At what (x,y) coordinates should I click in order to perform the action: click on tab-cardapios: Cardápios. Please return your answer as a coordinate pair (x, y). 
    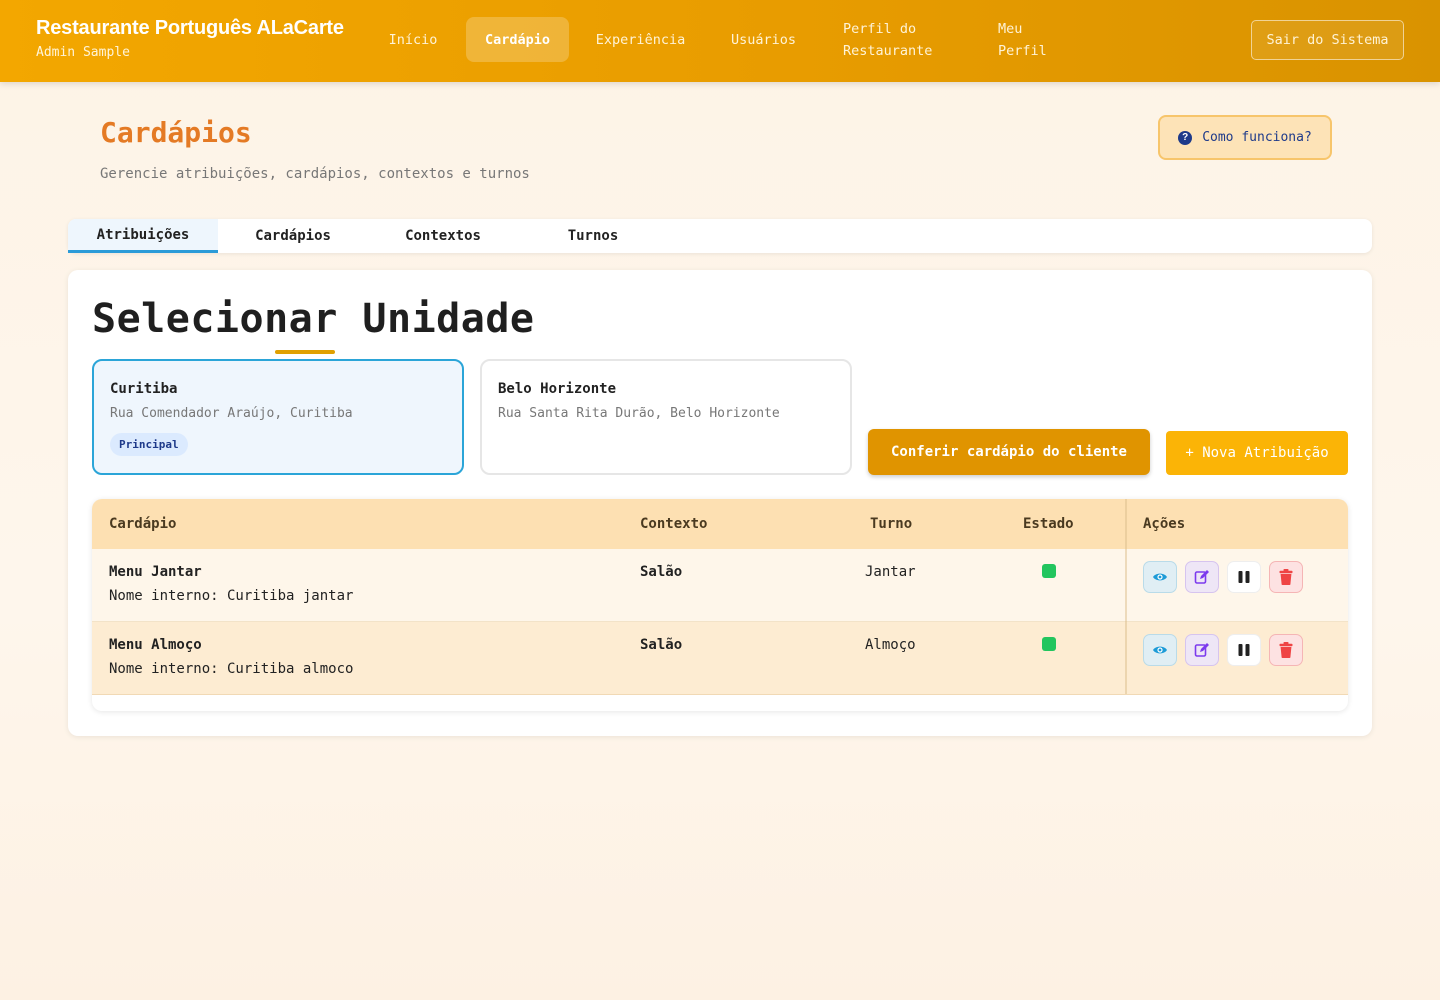
    Looking at the image, I should click on (293, 236).